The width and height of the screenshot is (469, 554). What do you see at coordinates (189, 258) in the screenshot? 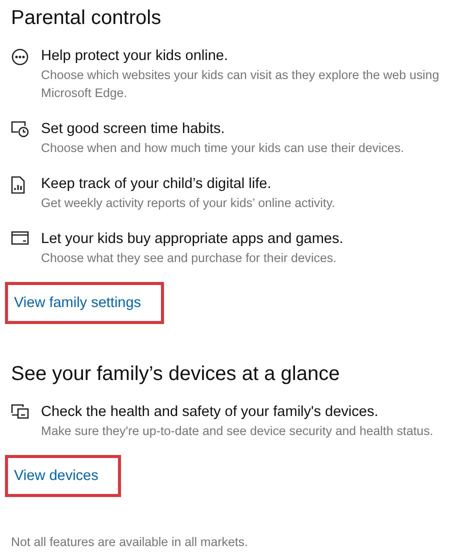
I see `item-description: Choose what they see and purchase for their devices.` at bounding box center [189, 258].